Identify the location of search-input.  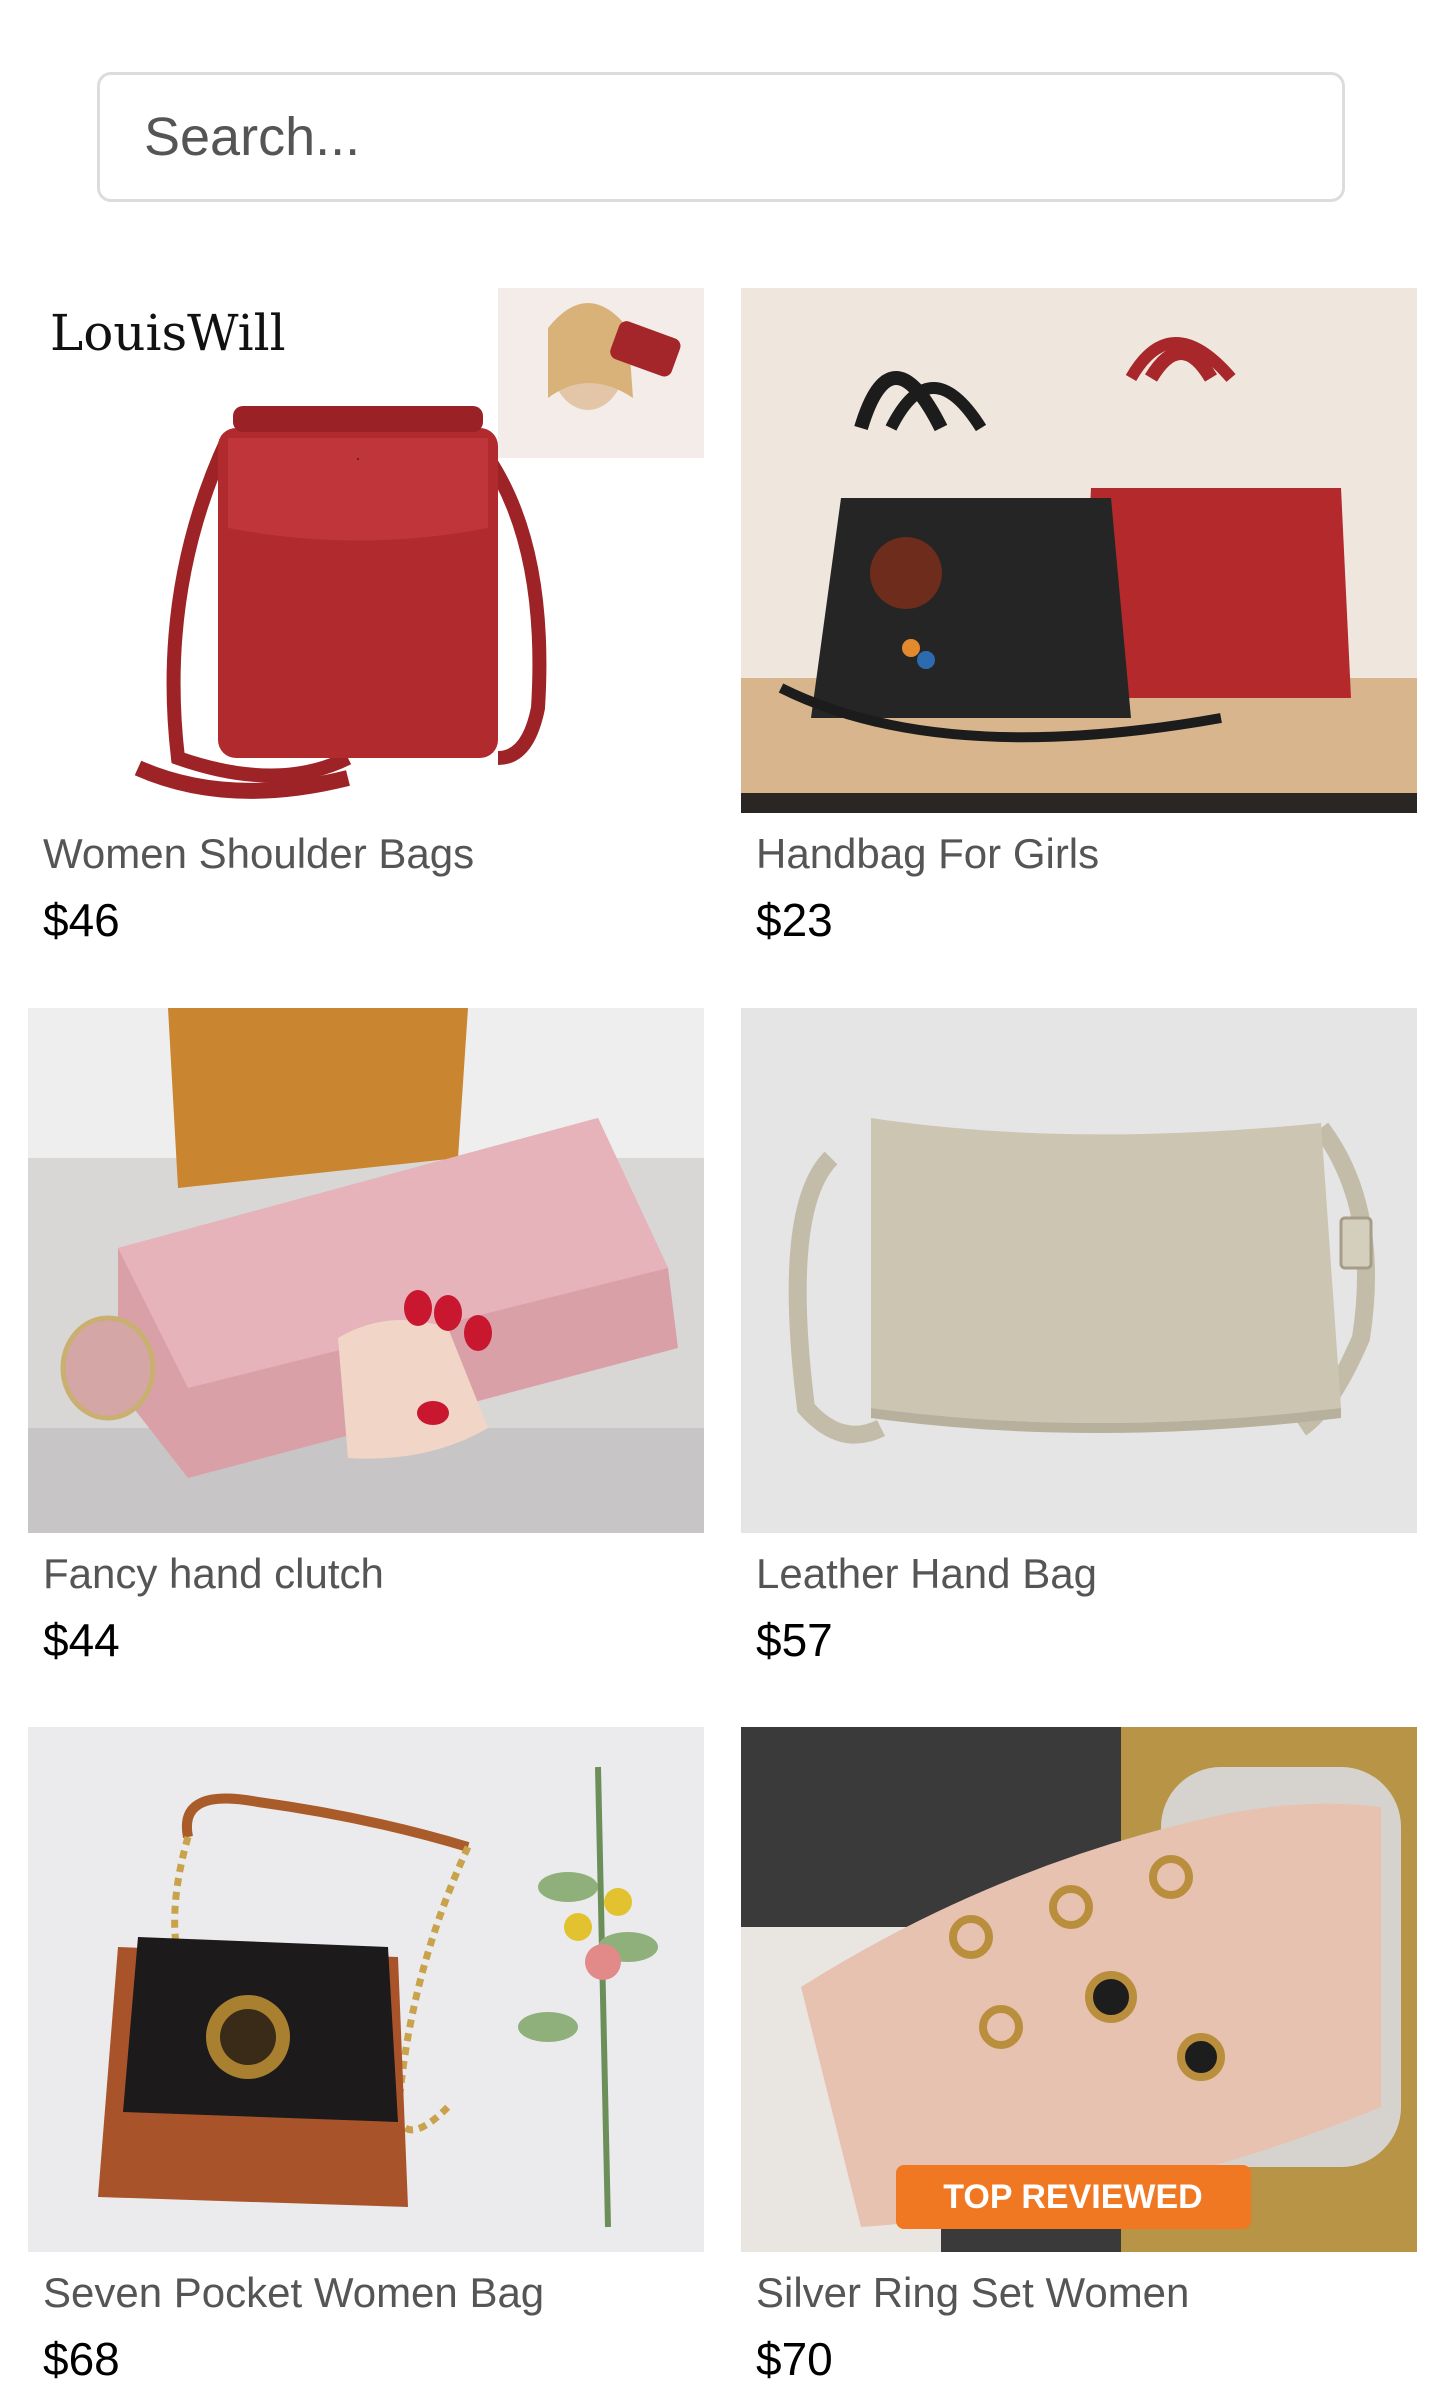
(721, 137).